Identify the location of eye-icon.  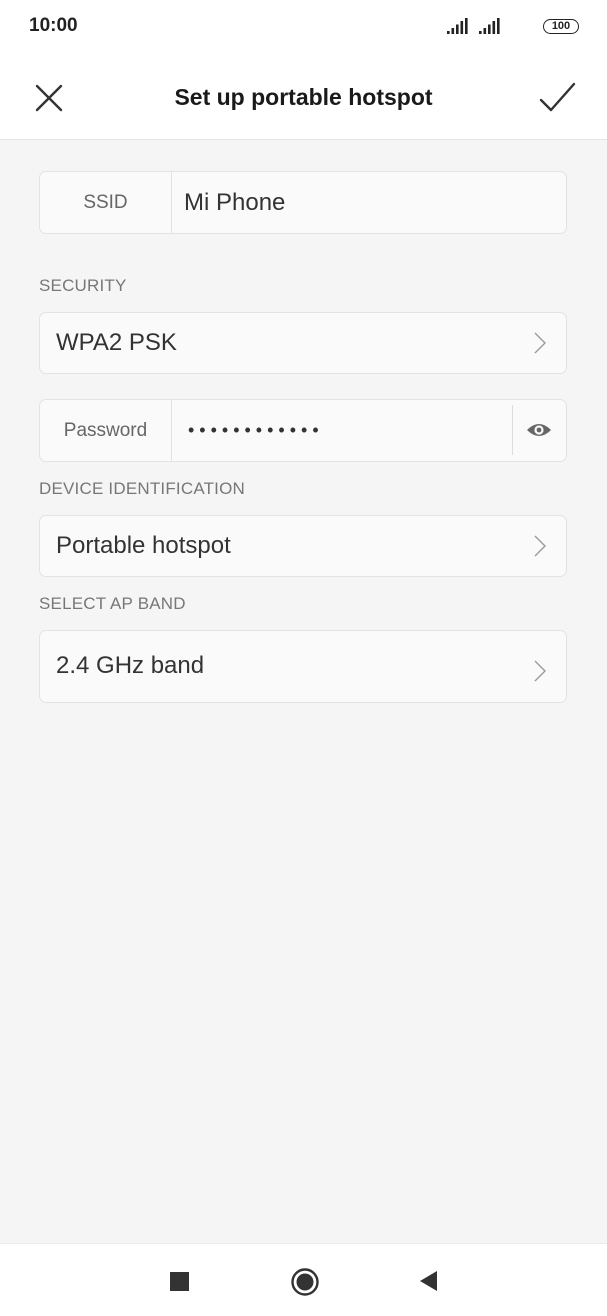
(539, 430).